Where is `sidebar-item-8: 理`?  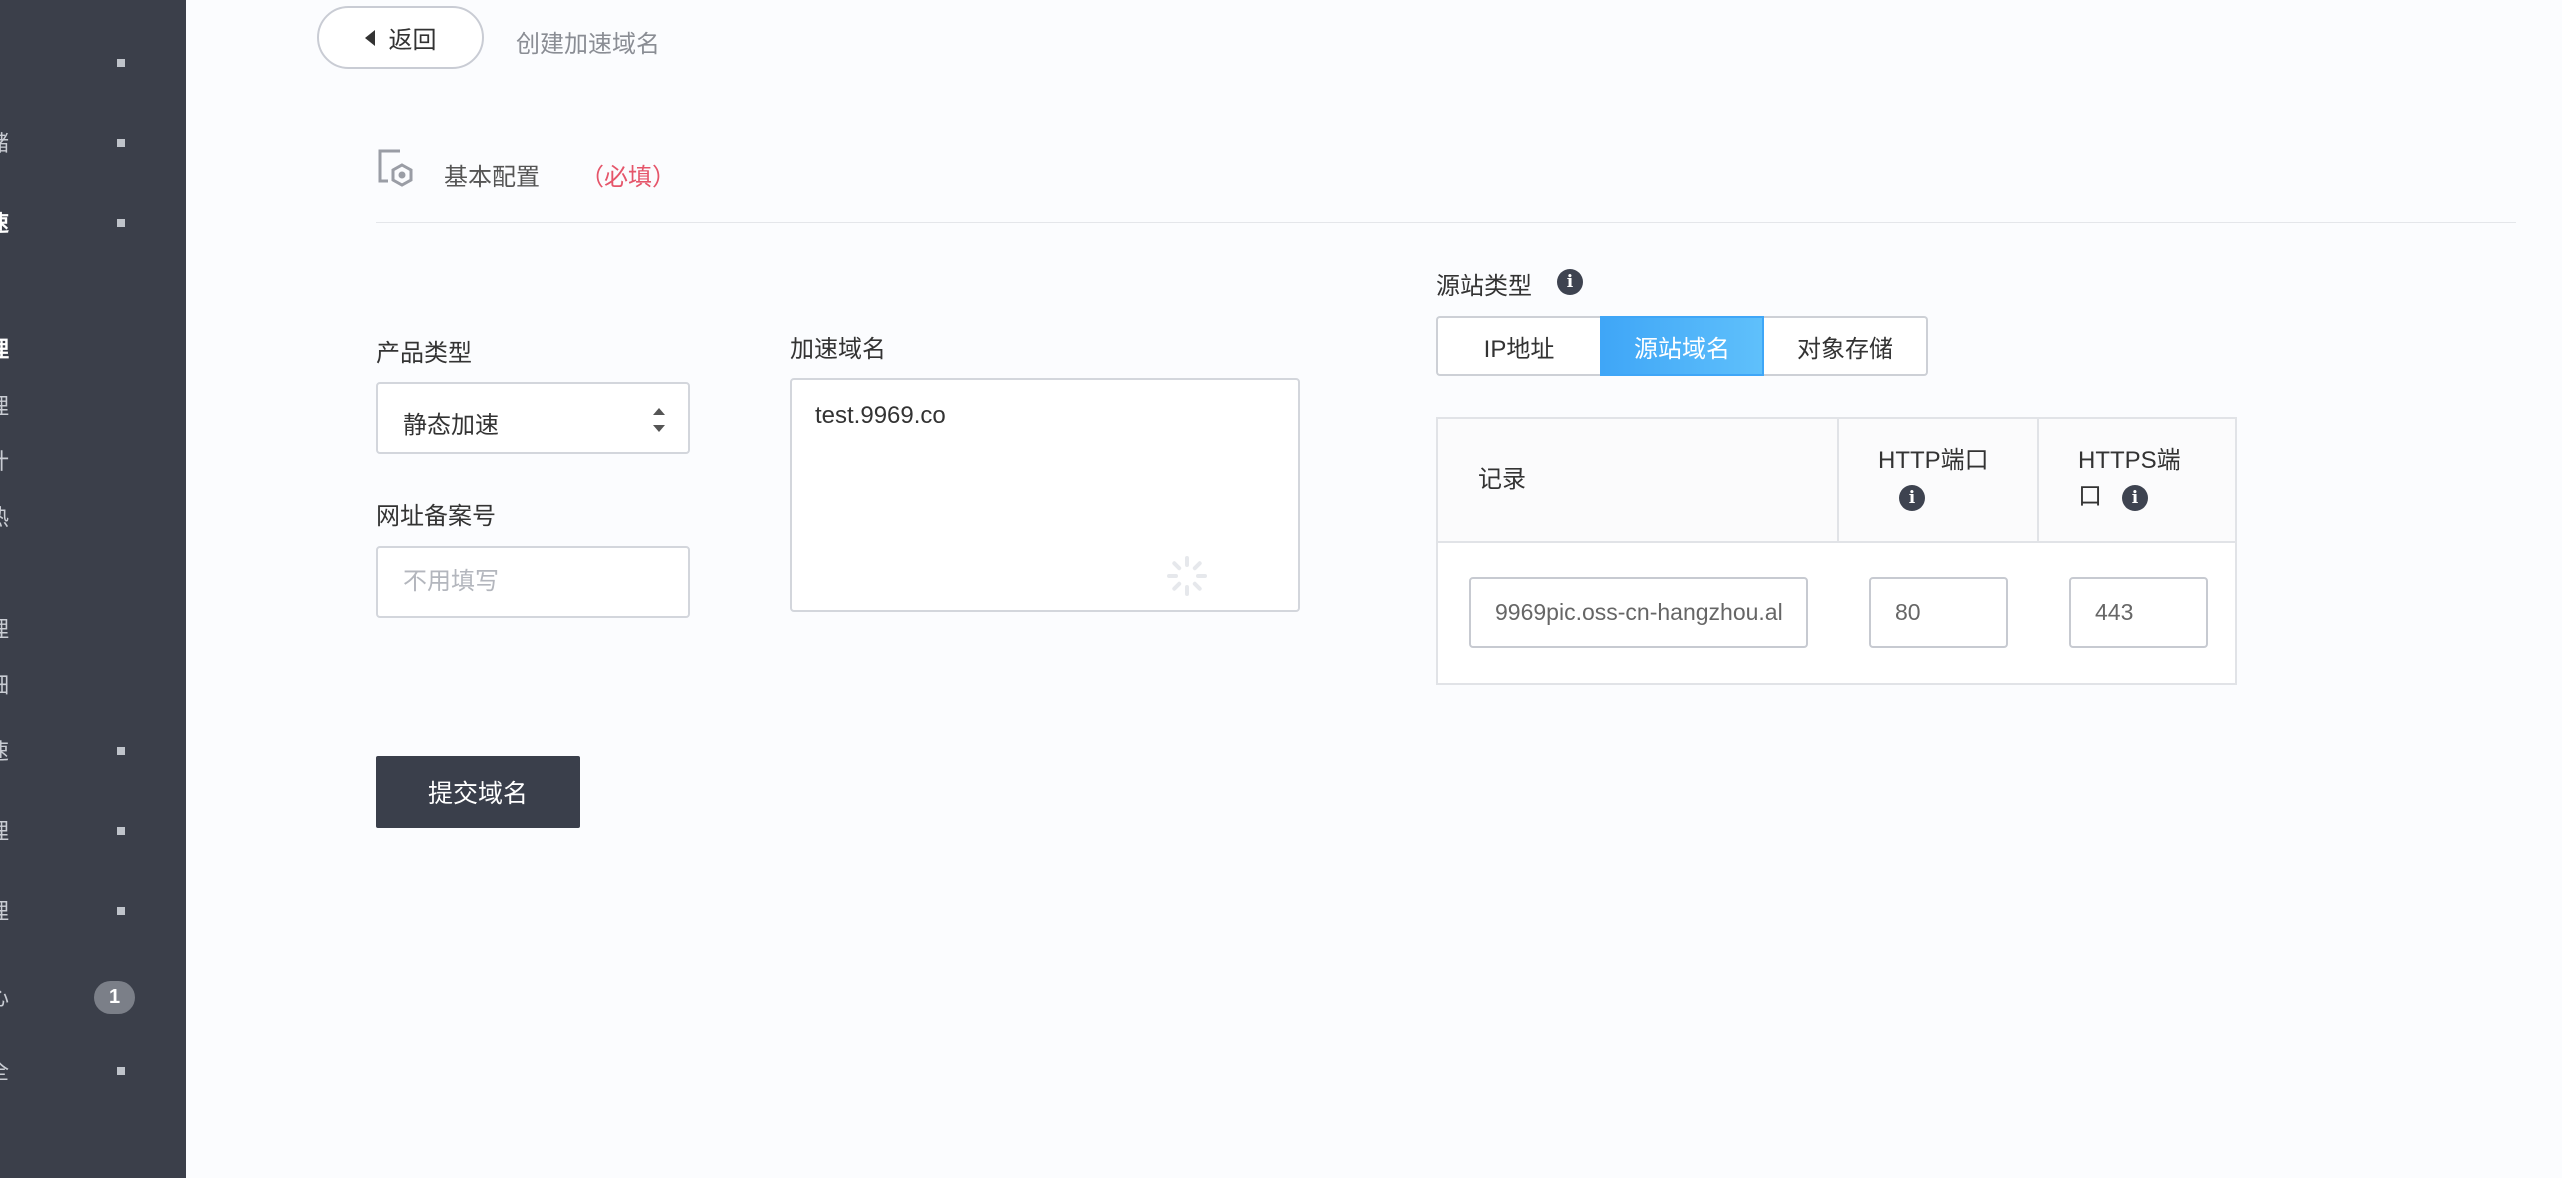 sidebar-item-8: 理 is located at coordinates (93, 630).